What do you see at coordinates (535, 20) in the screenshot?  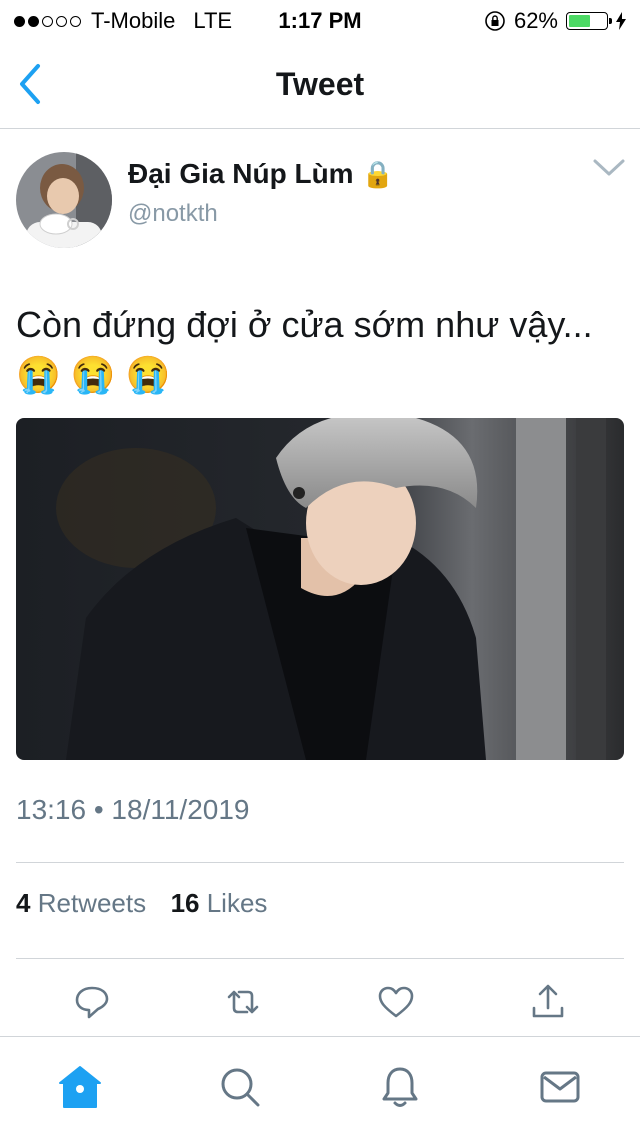 I see `battery-percent: 62%` at bounding box center [535, 20].